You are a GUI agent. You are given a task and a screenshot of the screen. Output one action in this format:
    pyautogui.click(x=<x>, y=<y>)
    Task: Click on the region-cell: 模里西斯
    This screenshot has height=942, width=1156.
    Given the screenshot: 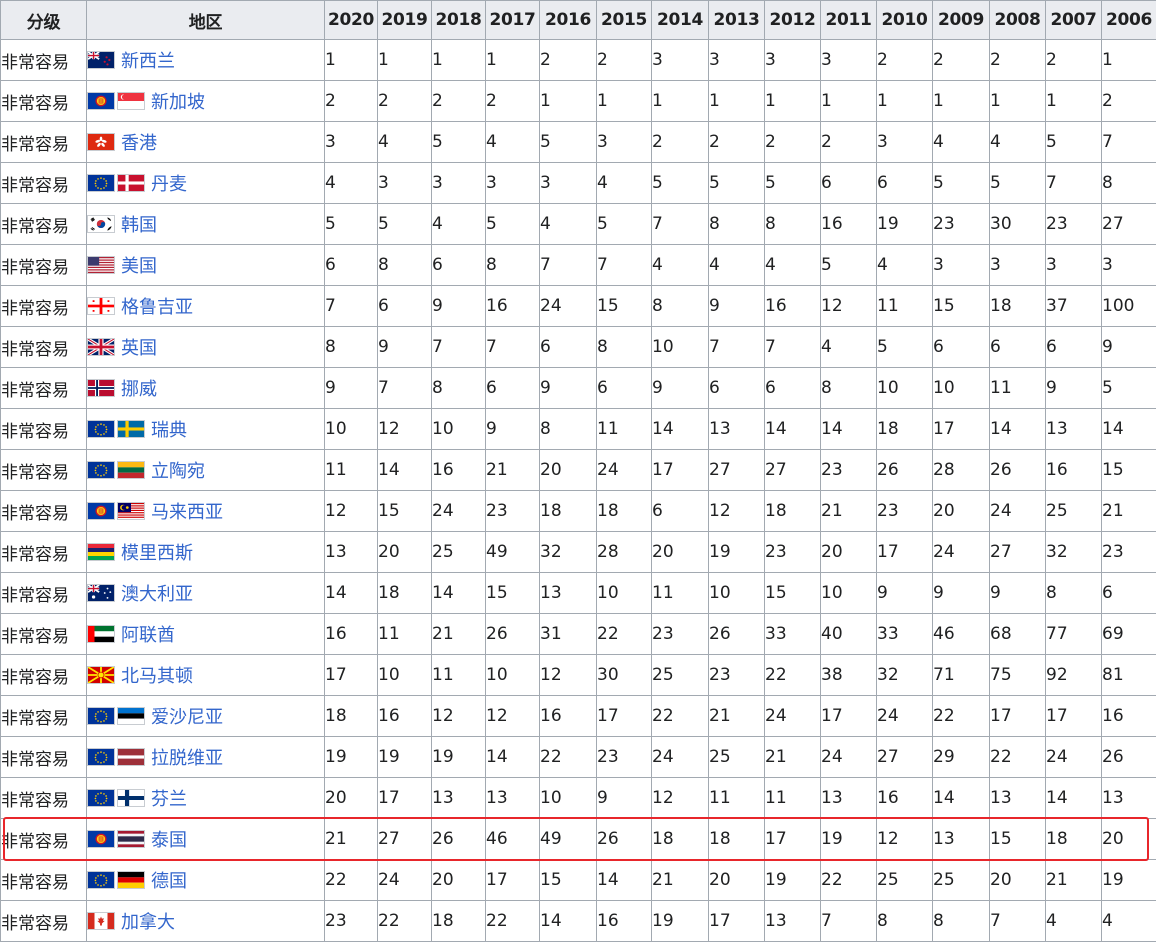 What is the action you would take?
    pyautogui.click(x=206, y=552)
    